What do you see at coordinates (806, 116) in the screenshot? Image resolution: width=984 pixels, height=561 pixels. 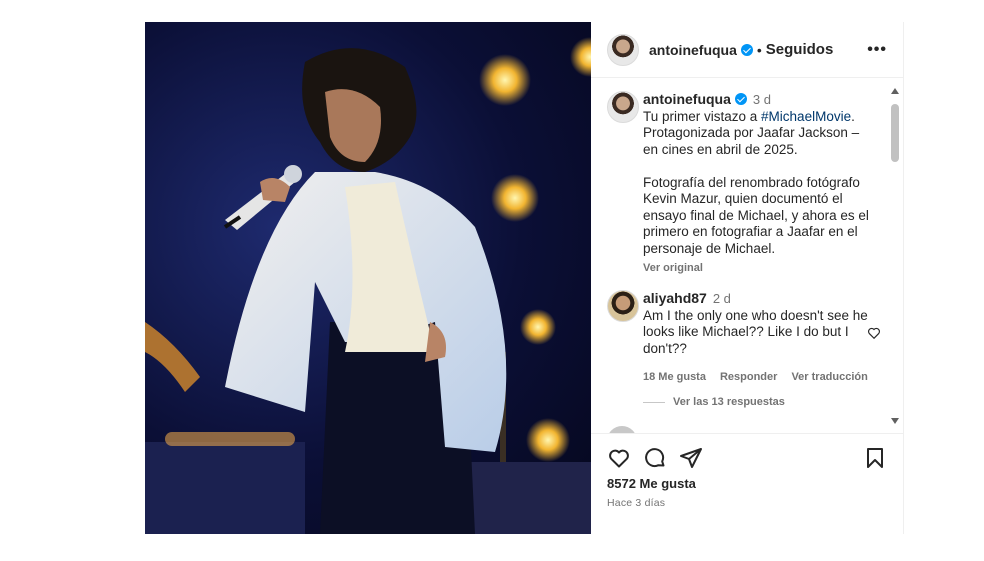 I see `hashtag-link: #MichaelMovie` at bounding box center [806, 116].